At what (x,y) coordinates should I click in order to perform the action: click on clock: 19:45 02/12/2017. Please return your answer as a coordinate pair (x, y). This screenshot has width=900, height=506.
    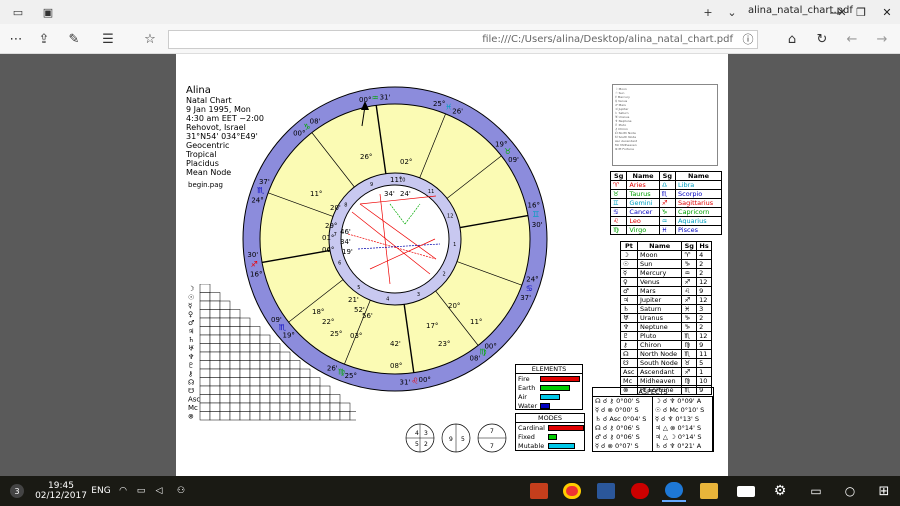
    Looking at the image, I should click on (61, 491).